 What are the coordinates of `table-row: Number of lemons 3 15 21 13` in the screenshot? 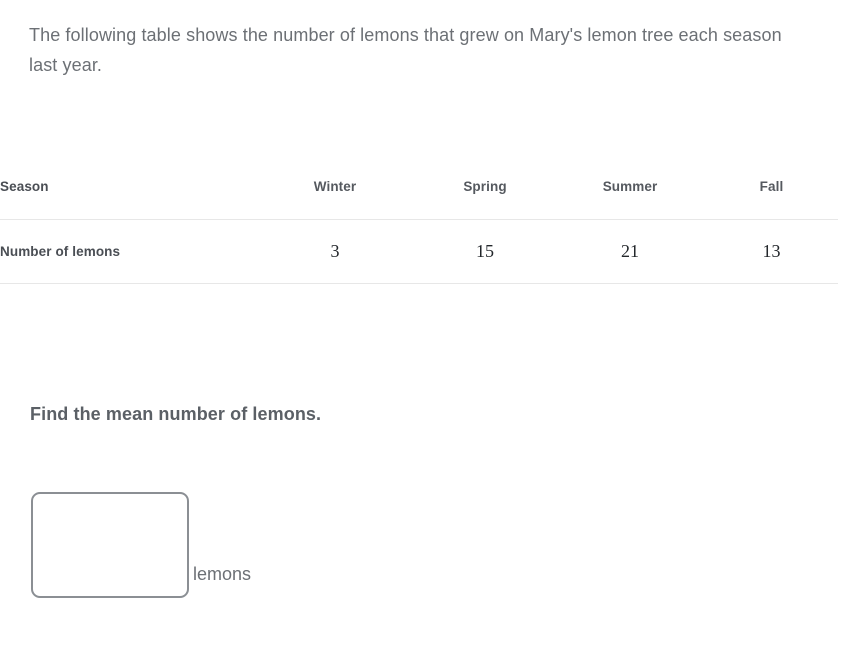 It's located at (419, 251).